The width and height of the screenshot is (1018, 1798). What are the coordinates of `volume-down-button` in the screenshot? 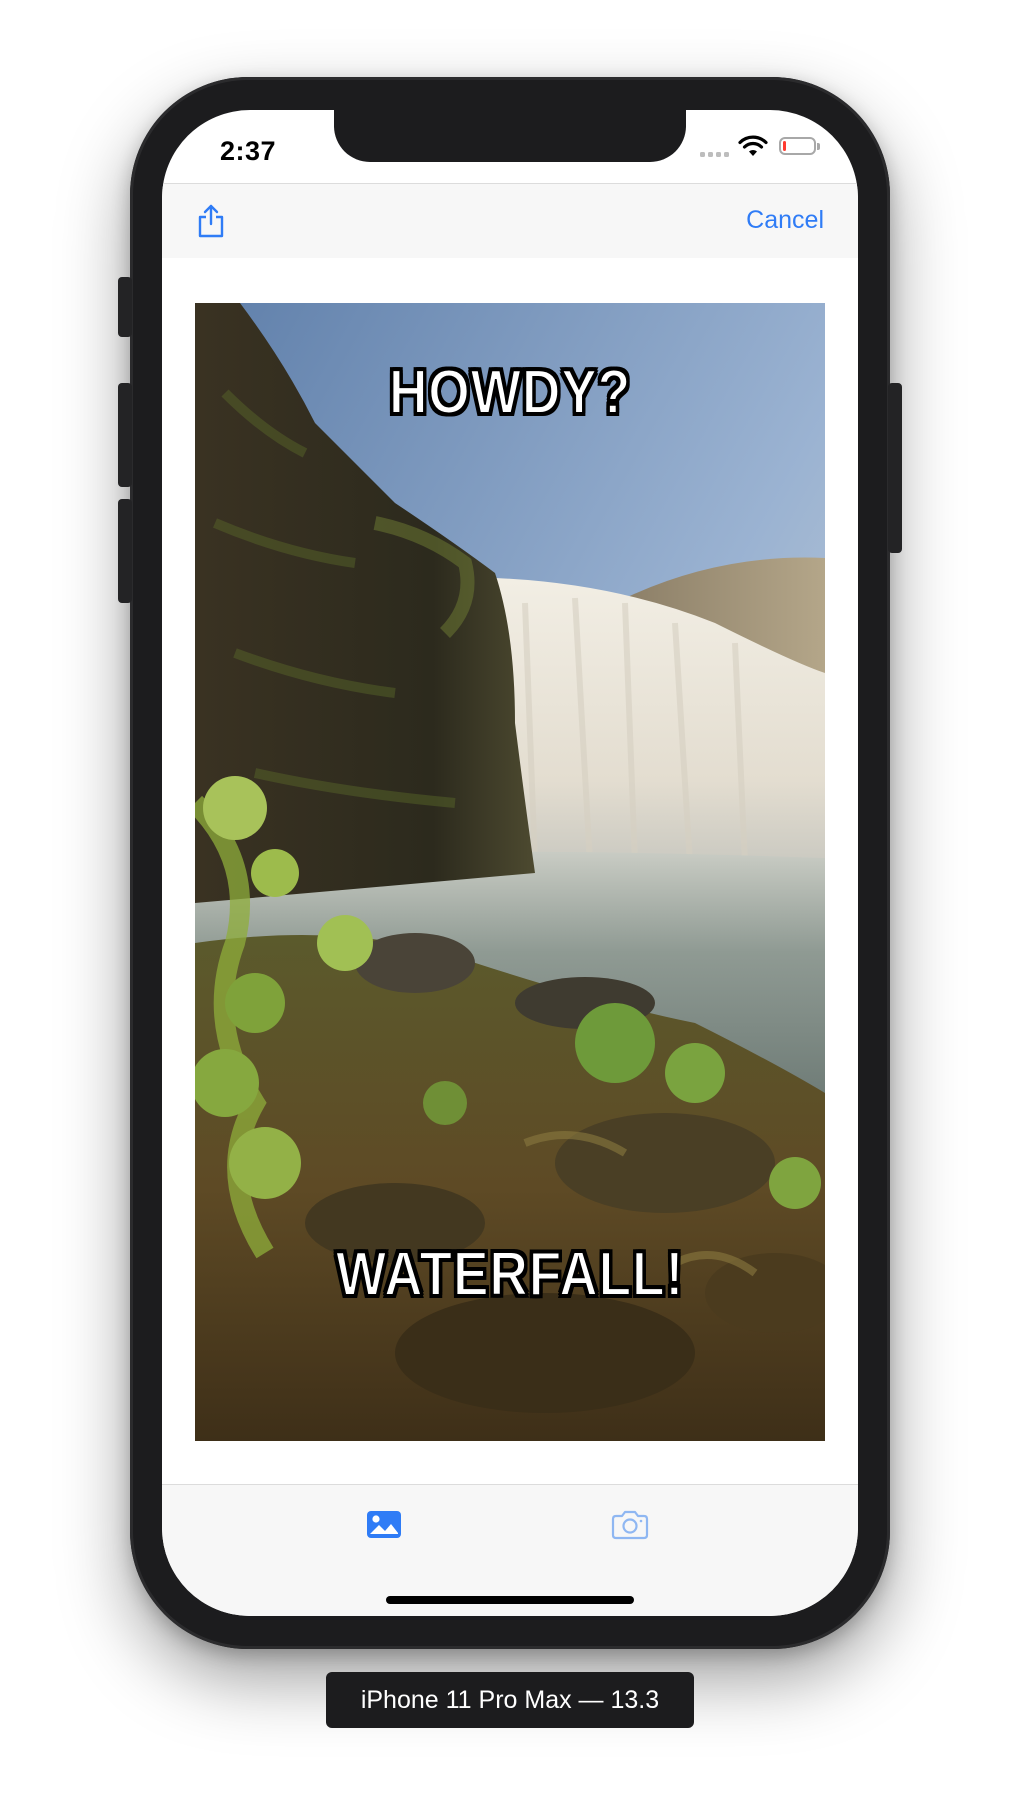 It's located at (125, 551).